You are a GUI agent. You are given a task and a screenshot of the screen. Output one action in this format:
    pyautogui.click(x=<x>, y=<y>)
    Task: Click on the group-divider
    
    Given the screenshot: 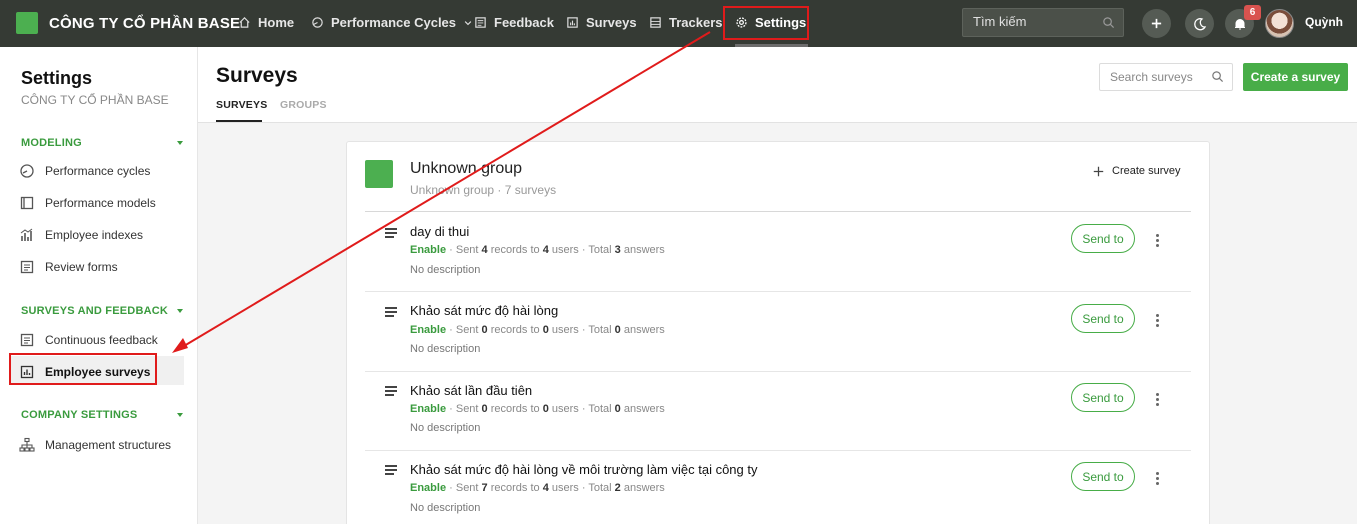 What is the action you would take?
    pyautogui.click(x=778, y=211)
    